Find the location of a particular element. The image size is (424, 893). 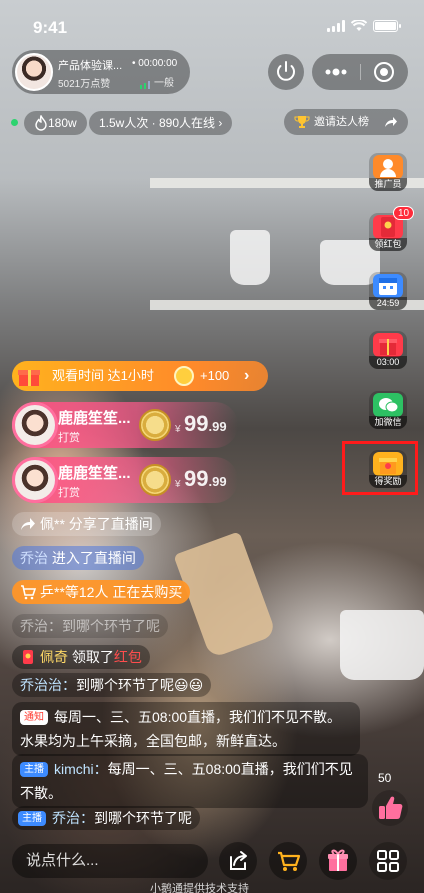

status-time: 9:41 is located at coordinates (50, 27).